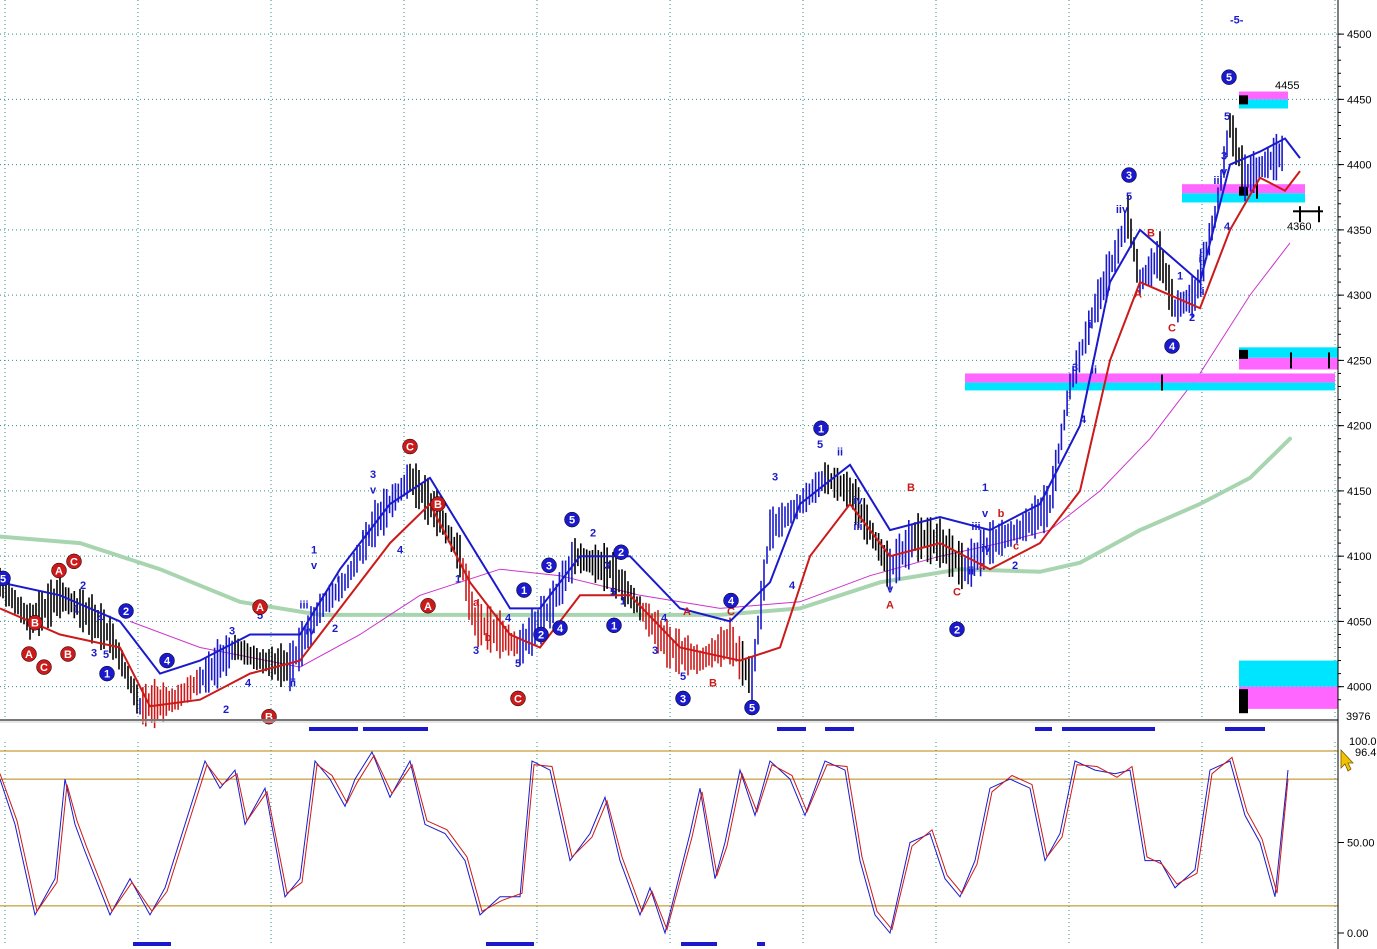  What do you see at coordinates (1359, 296) in the screenshot?
I see `price-tick-label: 4300` at bounding box center [1359, 296].